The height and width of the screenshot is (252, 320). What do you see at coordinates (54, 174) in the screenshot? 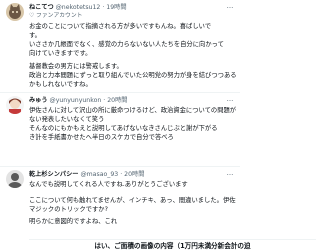
I see `display-name: 乾上杉シンパシー` at bounding box center [54, 174].